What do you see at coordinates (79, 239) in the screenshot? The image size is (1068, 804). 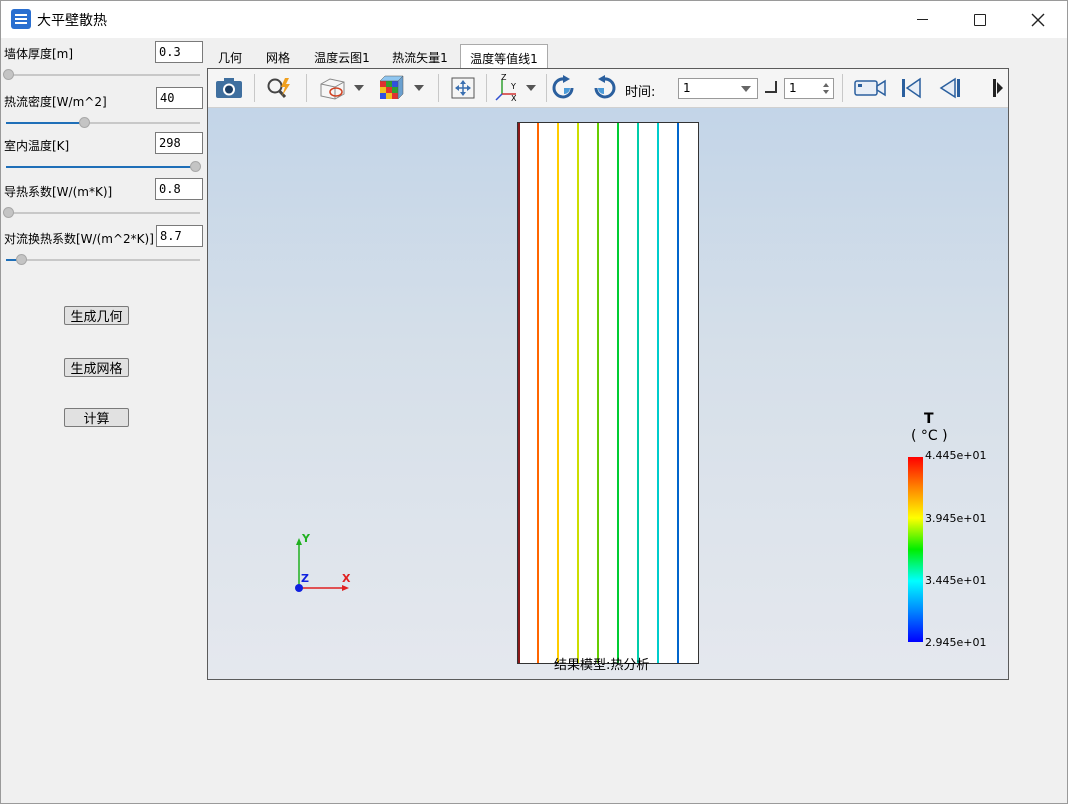 I see `param-label-convection: 对流换热系数[W/(m^2*K)]` at bounding box center [79, 239].